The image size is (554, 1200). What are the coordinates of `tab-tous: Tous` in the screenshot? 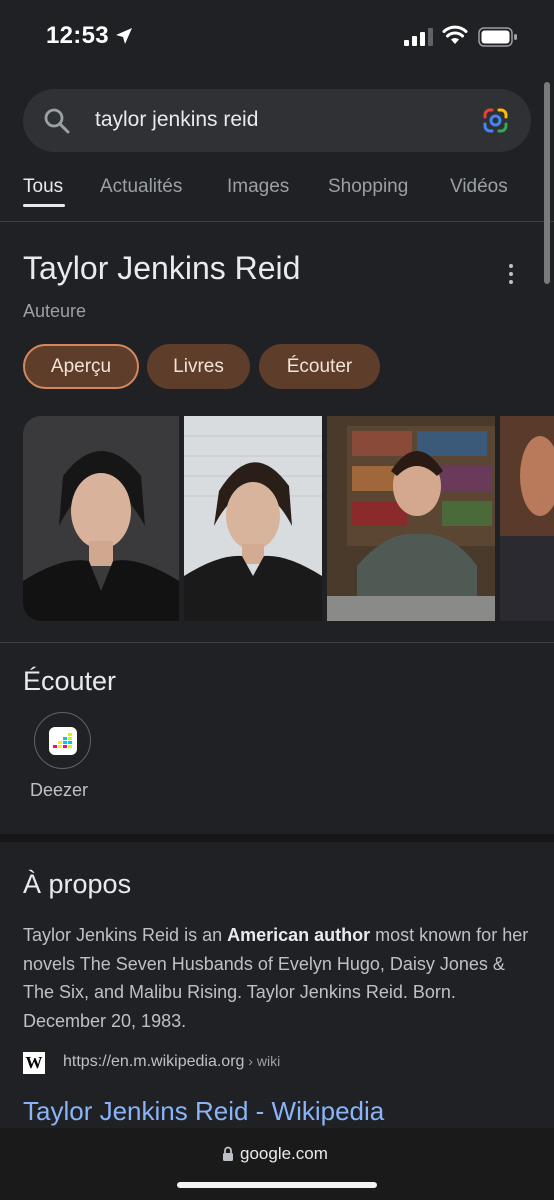 It's located at (43, 187).